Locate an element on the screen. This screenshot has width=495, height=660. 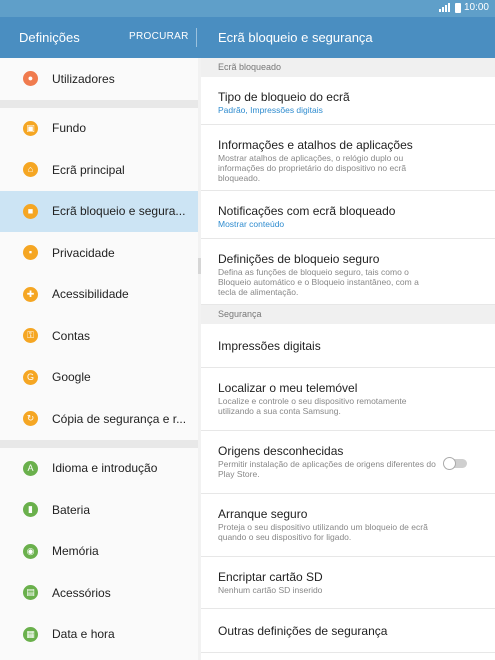
status-time: 10:00 is located at coordinates (476, 7).